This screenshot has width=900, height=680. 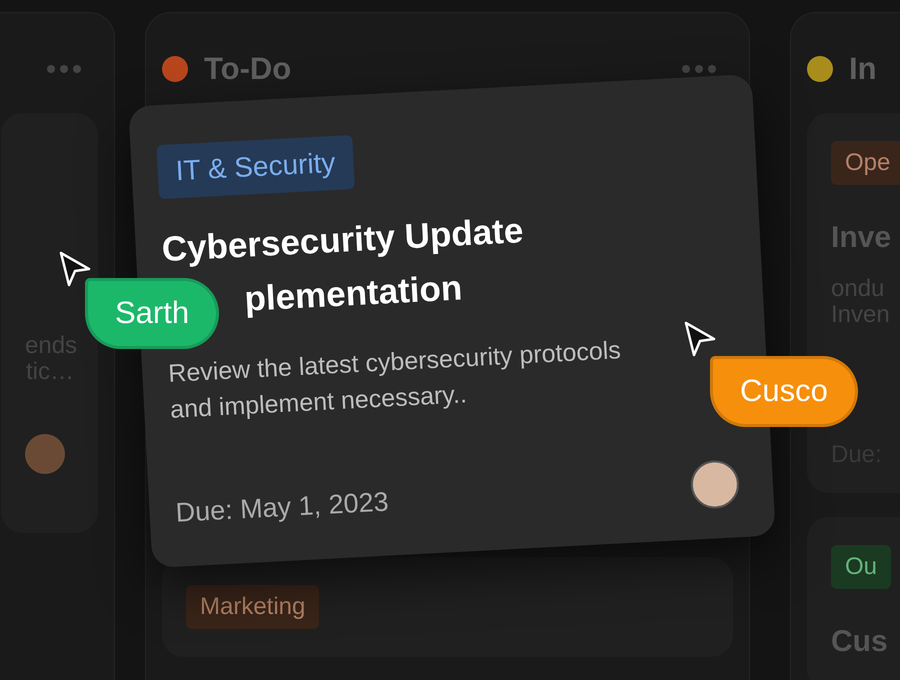 I want to click on cursor-label: Sarth, so click(x=152, y=313).